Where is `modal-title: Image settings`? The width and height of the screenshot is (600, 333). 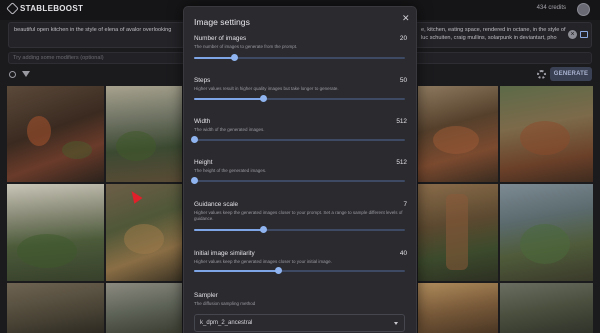 modal-title: Image settings is located at coordinates (222, 22).